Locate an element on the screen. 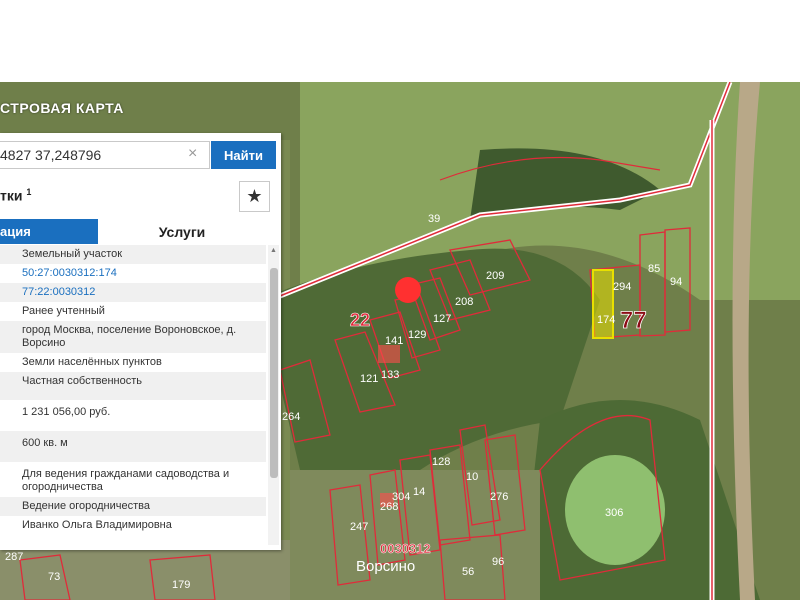 The height and width of the screenshot is (600, 800). parcel-label: 306 is located at coordinates (614, 513).